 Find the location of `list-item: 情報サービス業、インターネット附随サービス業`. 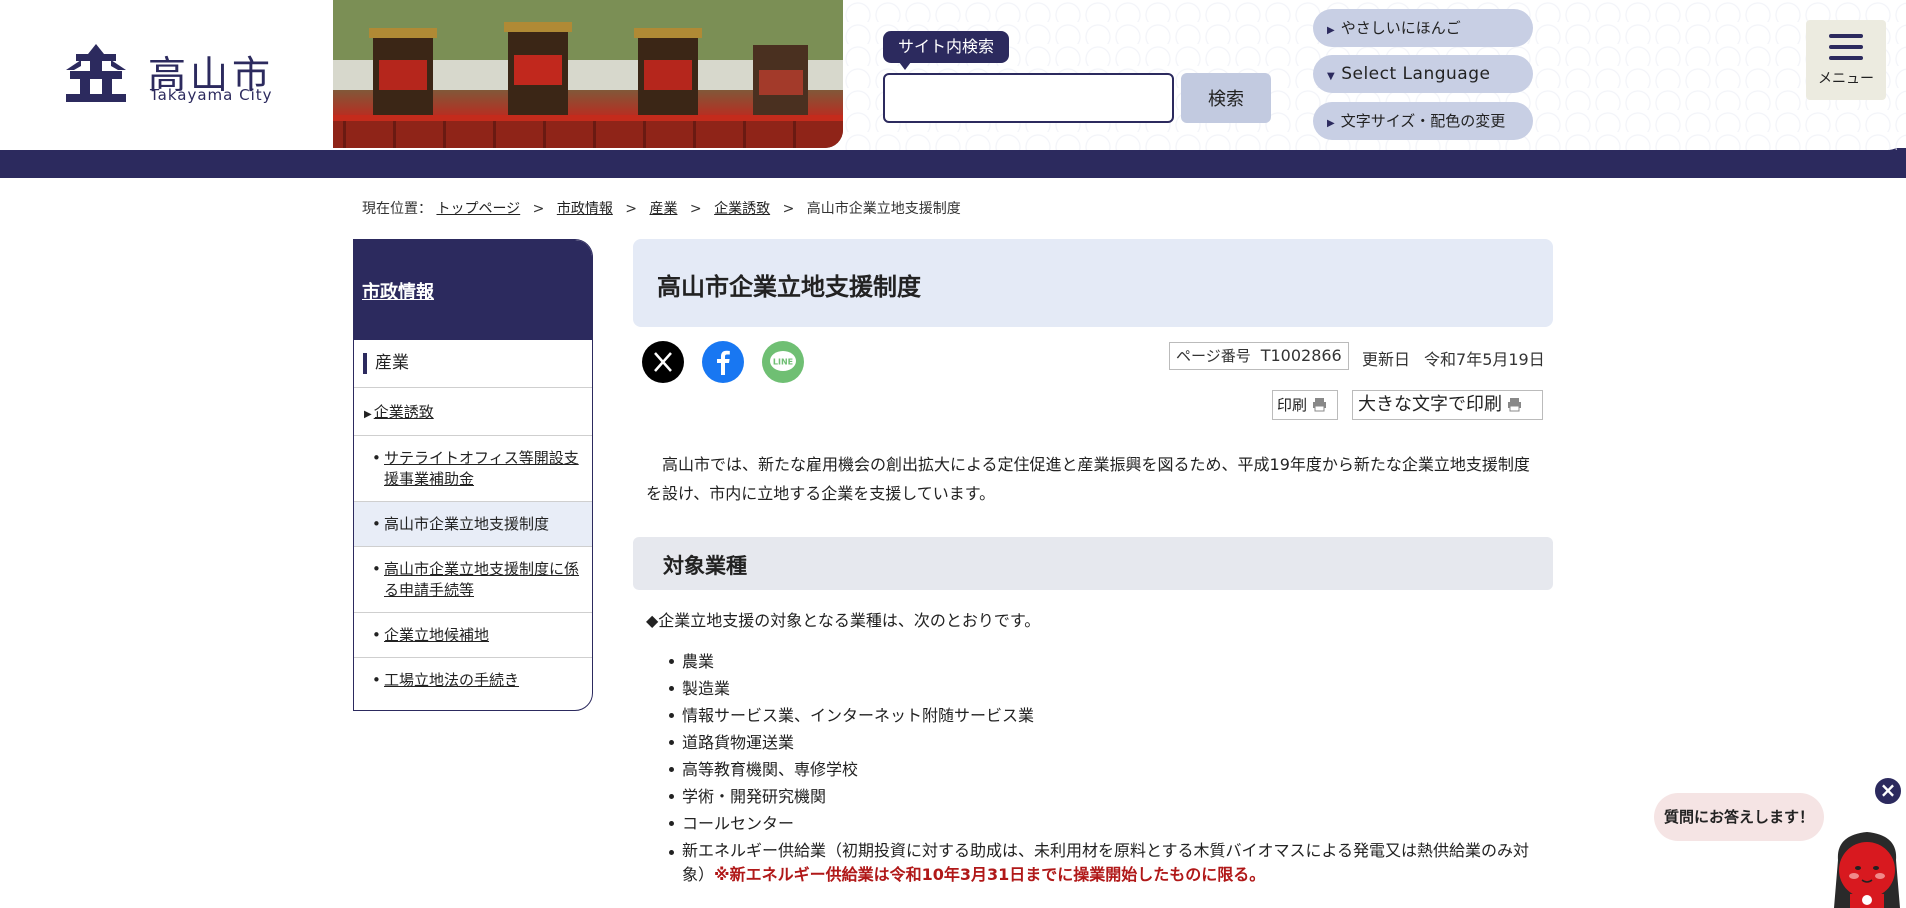

list-item: 情報サービス業、インターネット附随サービス業 is located at coordinates (1105, 715).